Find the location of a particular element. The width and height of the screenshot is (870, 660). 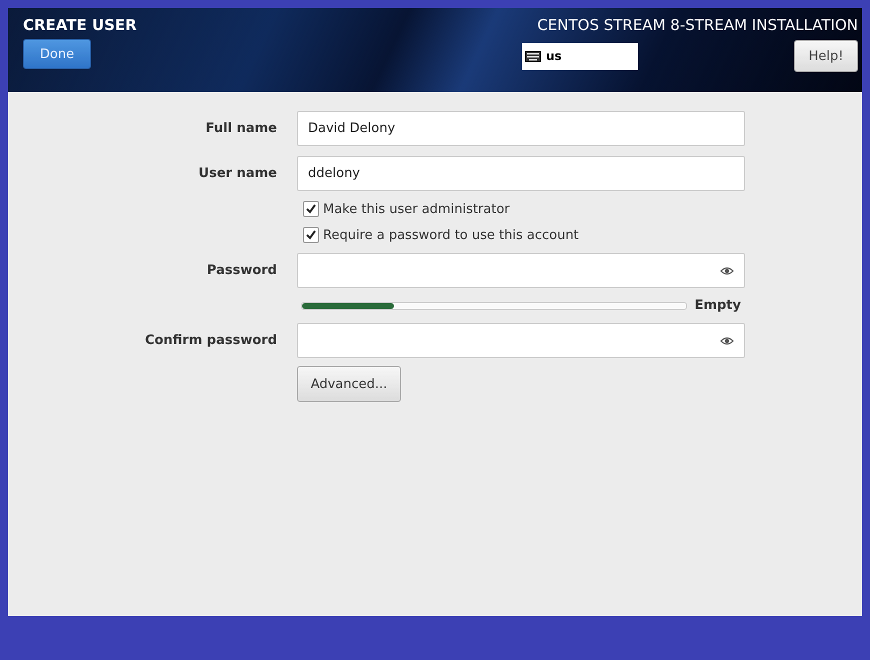

product-title: CENTOS STREAM 8-STREAM INSTALLATION is located at coordinates (697, 25).